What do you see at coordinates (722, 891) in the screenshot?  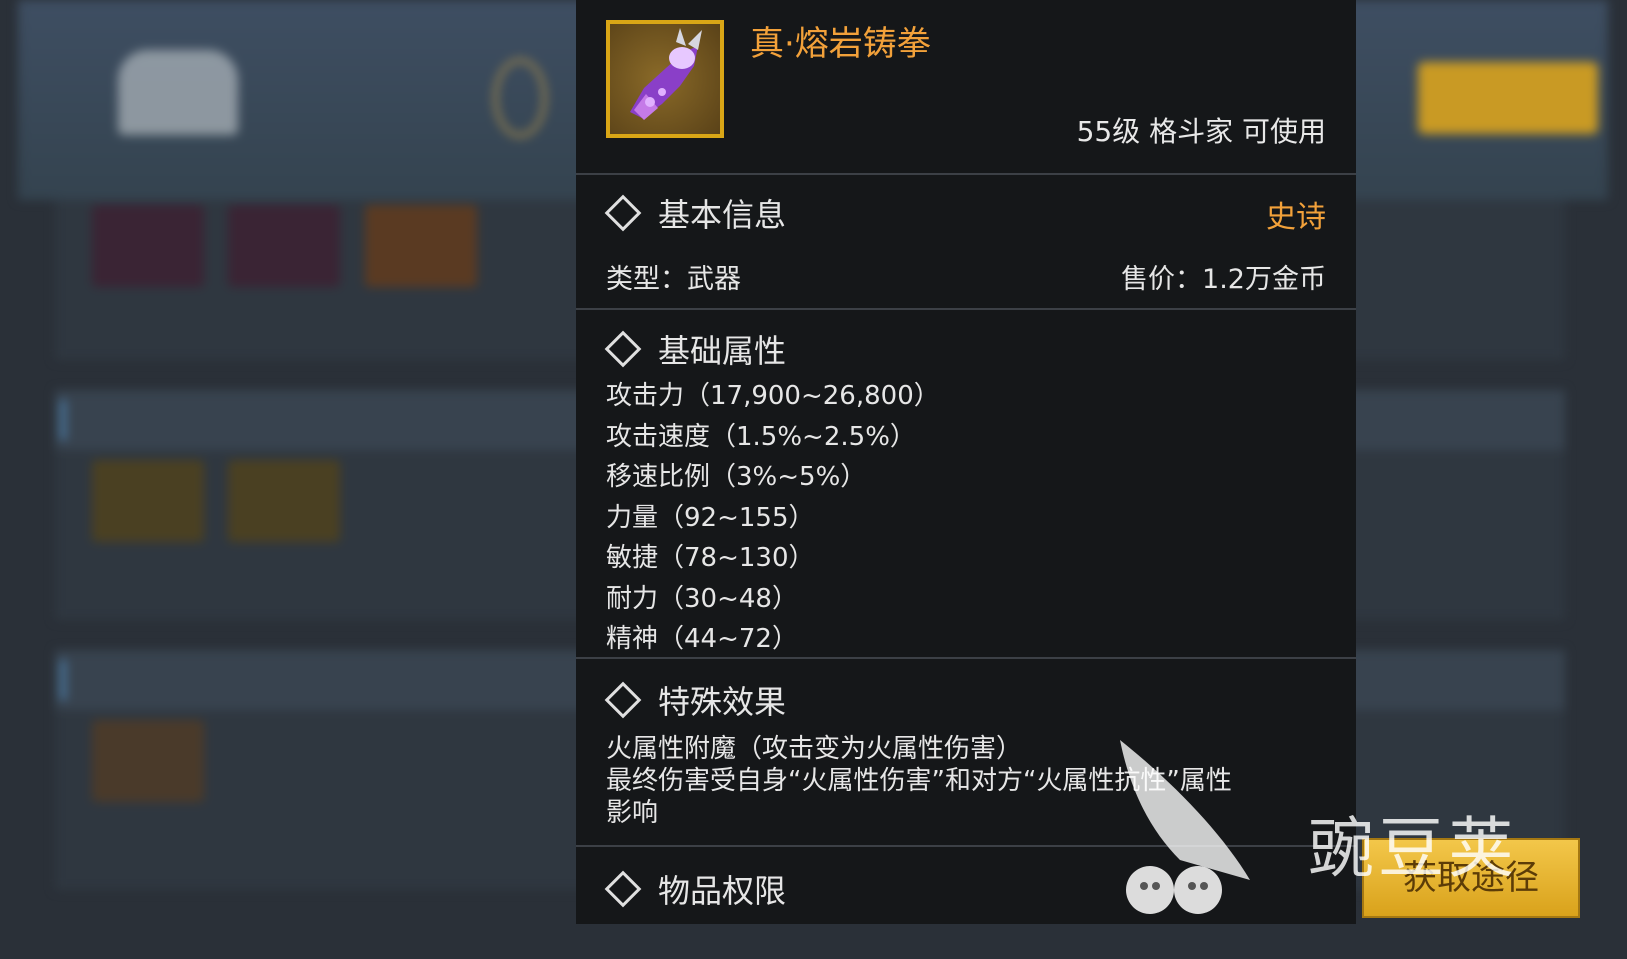 I see `section-title: 物品权限` at bounding box center [722, 891].